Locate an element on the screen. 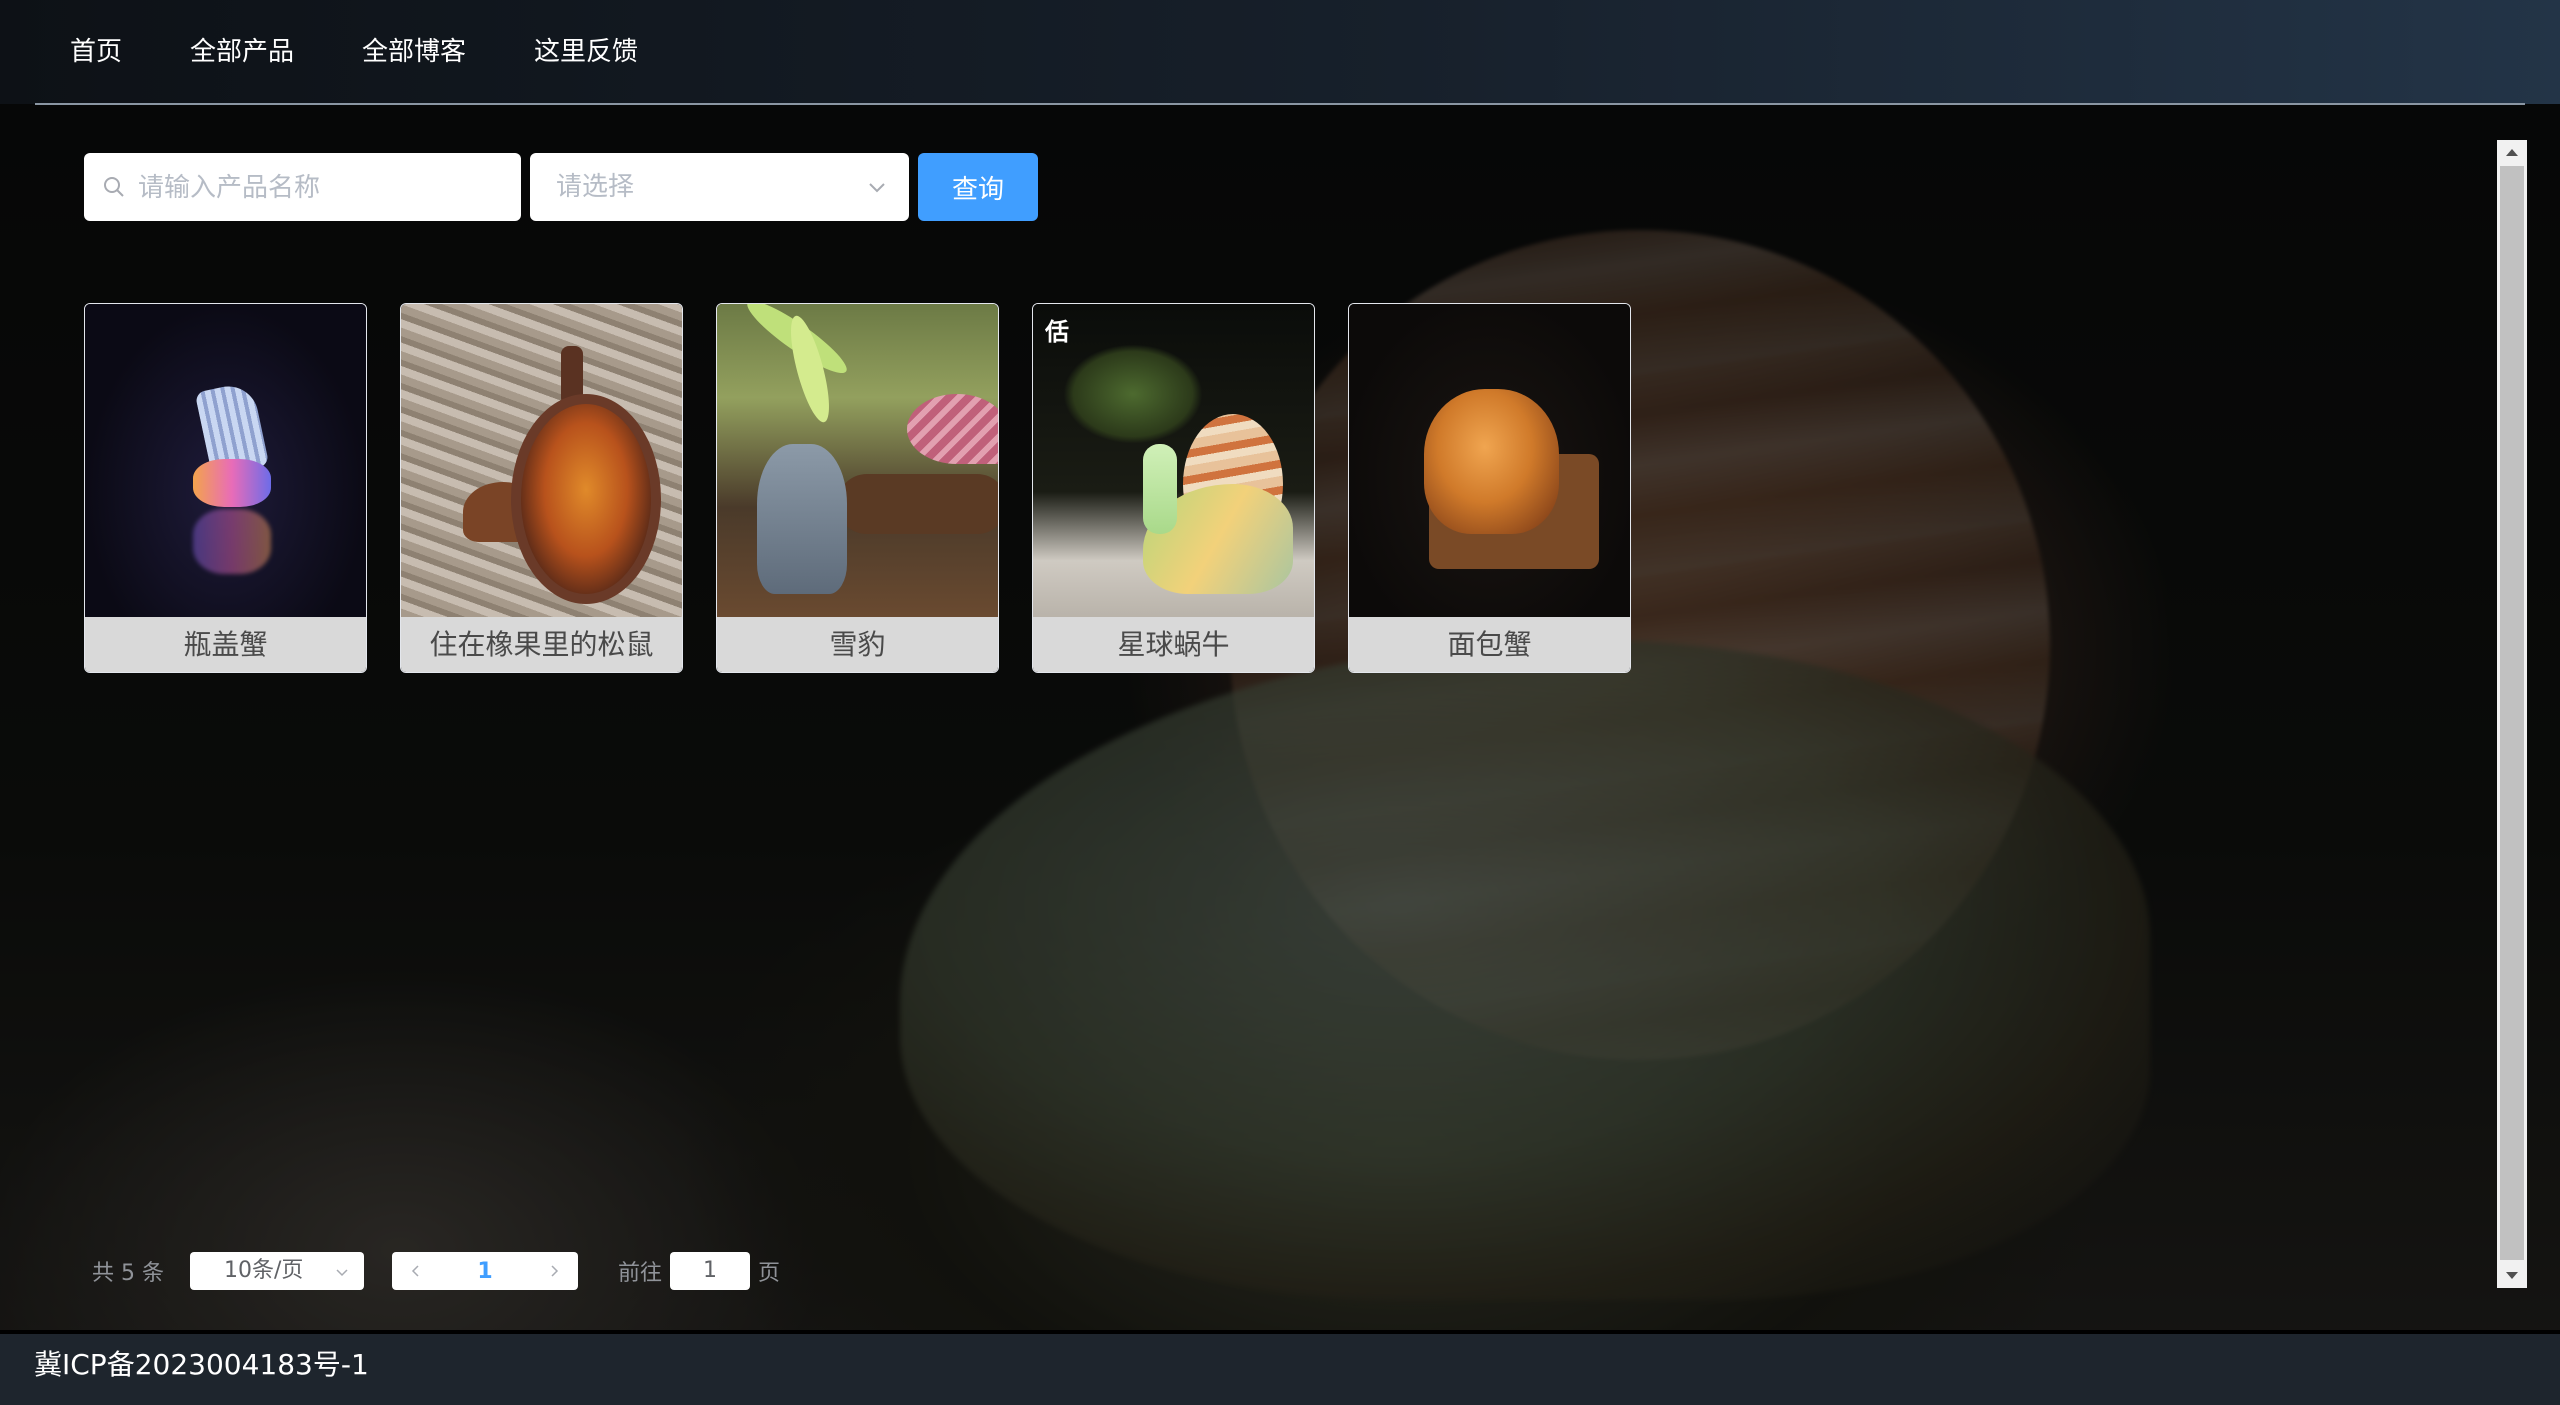 This screenshot has height=1405, width=2560. scroll-down-button is located at coordinates (2512, 1276).